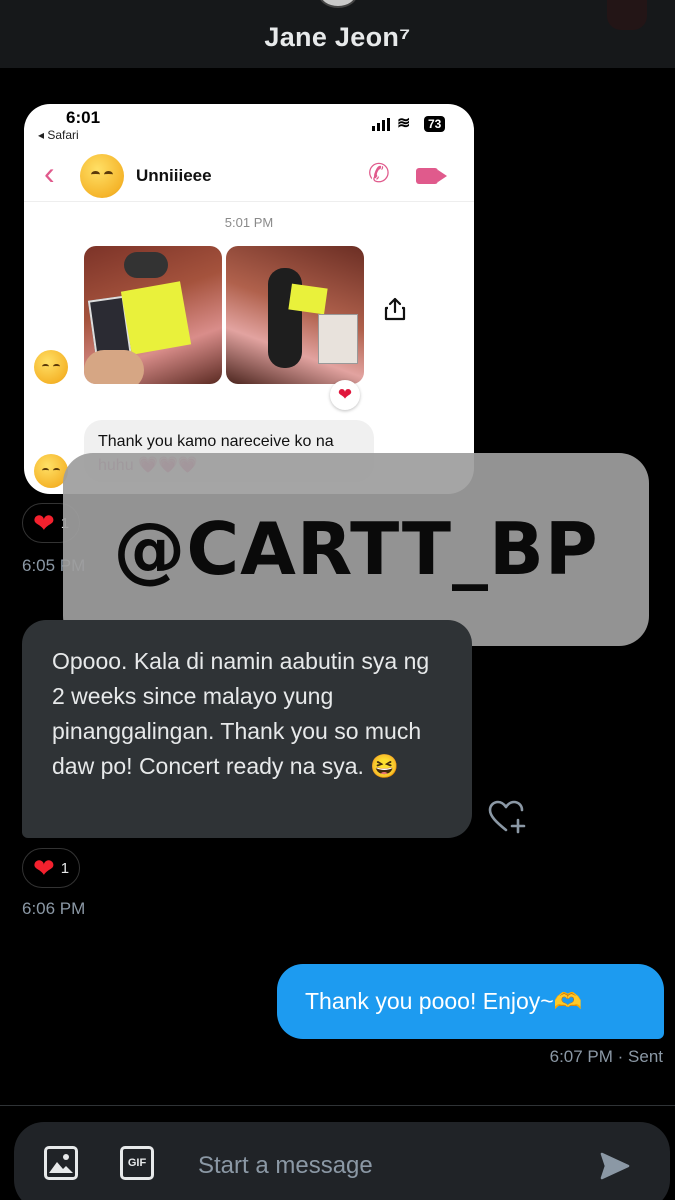 The image size is (675, 1200). Describe the element at coordinates (51, 367) in the screenshot. I see `smiling-emoji-avatar-small` at that location.